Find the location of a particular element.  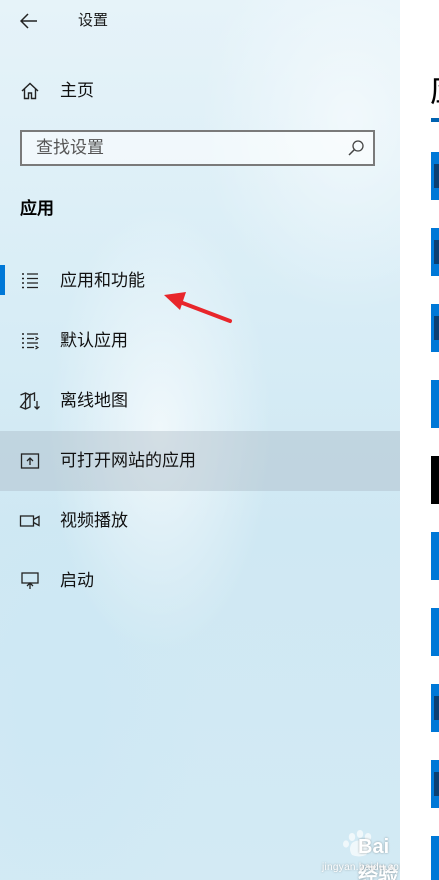

nav-item-label: 启动 is located at coordinates (77, 581).